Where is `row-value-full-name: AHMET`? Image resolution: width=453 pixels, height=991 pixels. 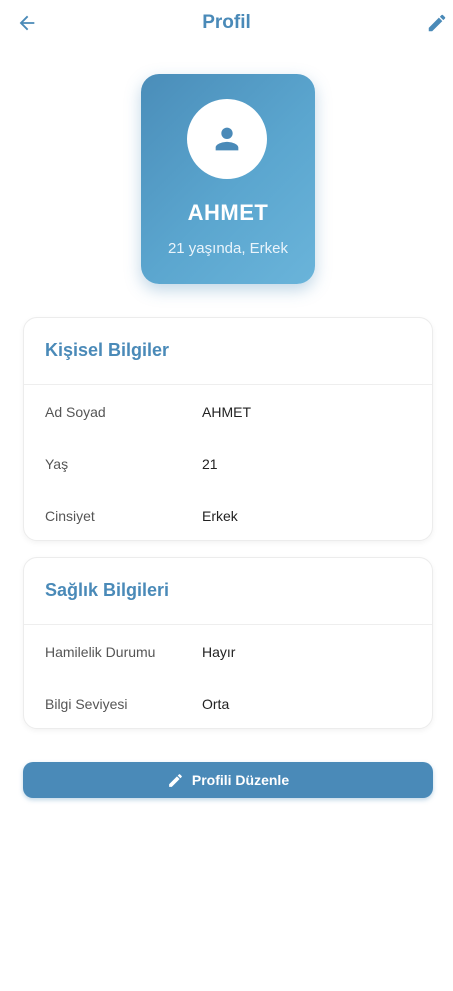
row-value-full-name: AHMET is located at coordinates (226, 412).